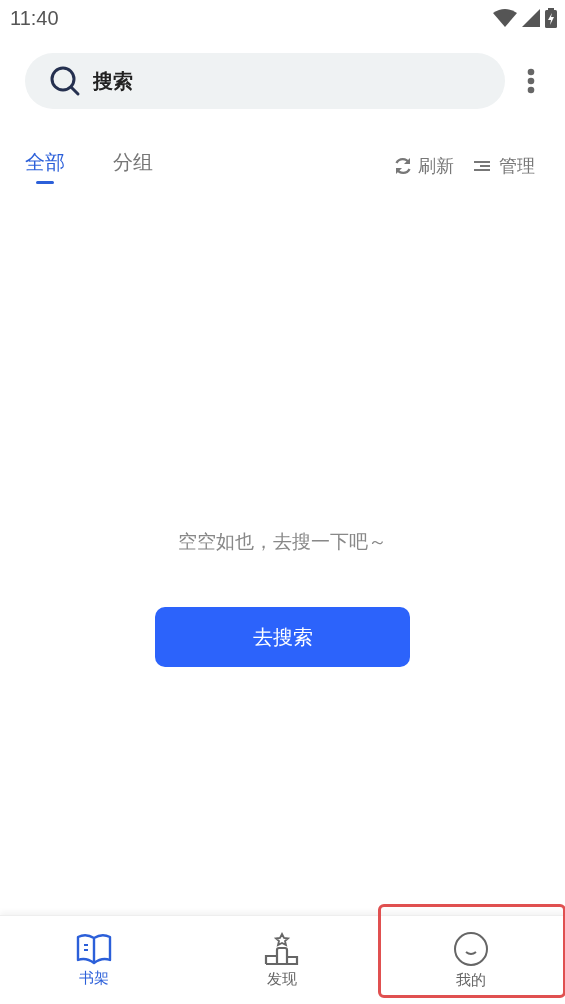  What do you see at coordinates (505, 18) in the screenshot?
I see `wifi-icon` at bounding box center [505, 18].